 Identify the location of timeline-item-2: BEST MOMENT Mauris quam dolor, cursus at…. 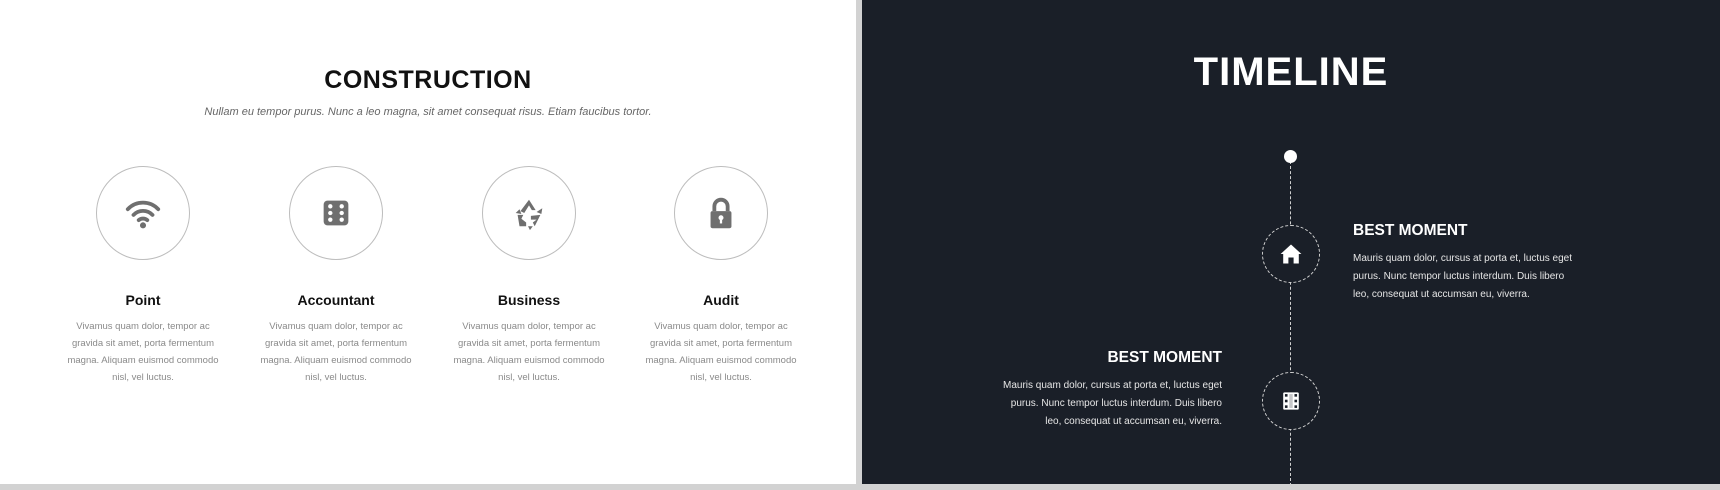
(1107, 390).